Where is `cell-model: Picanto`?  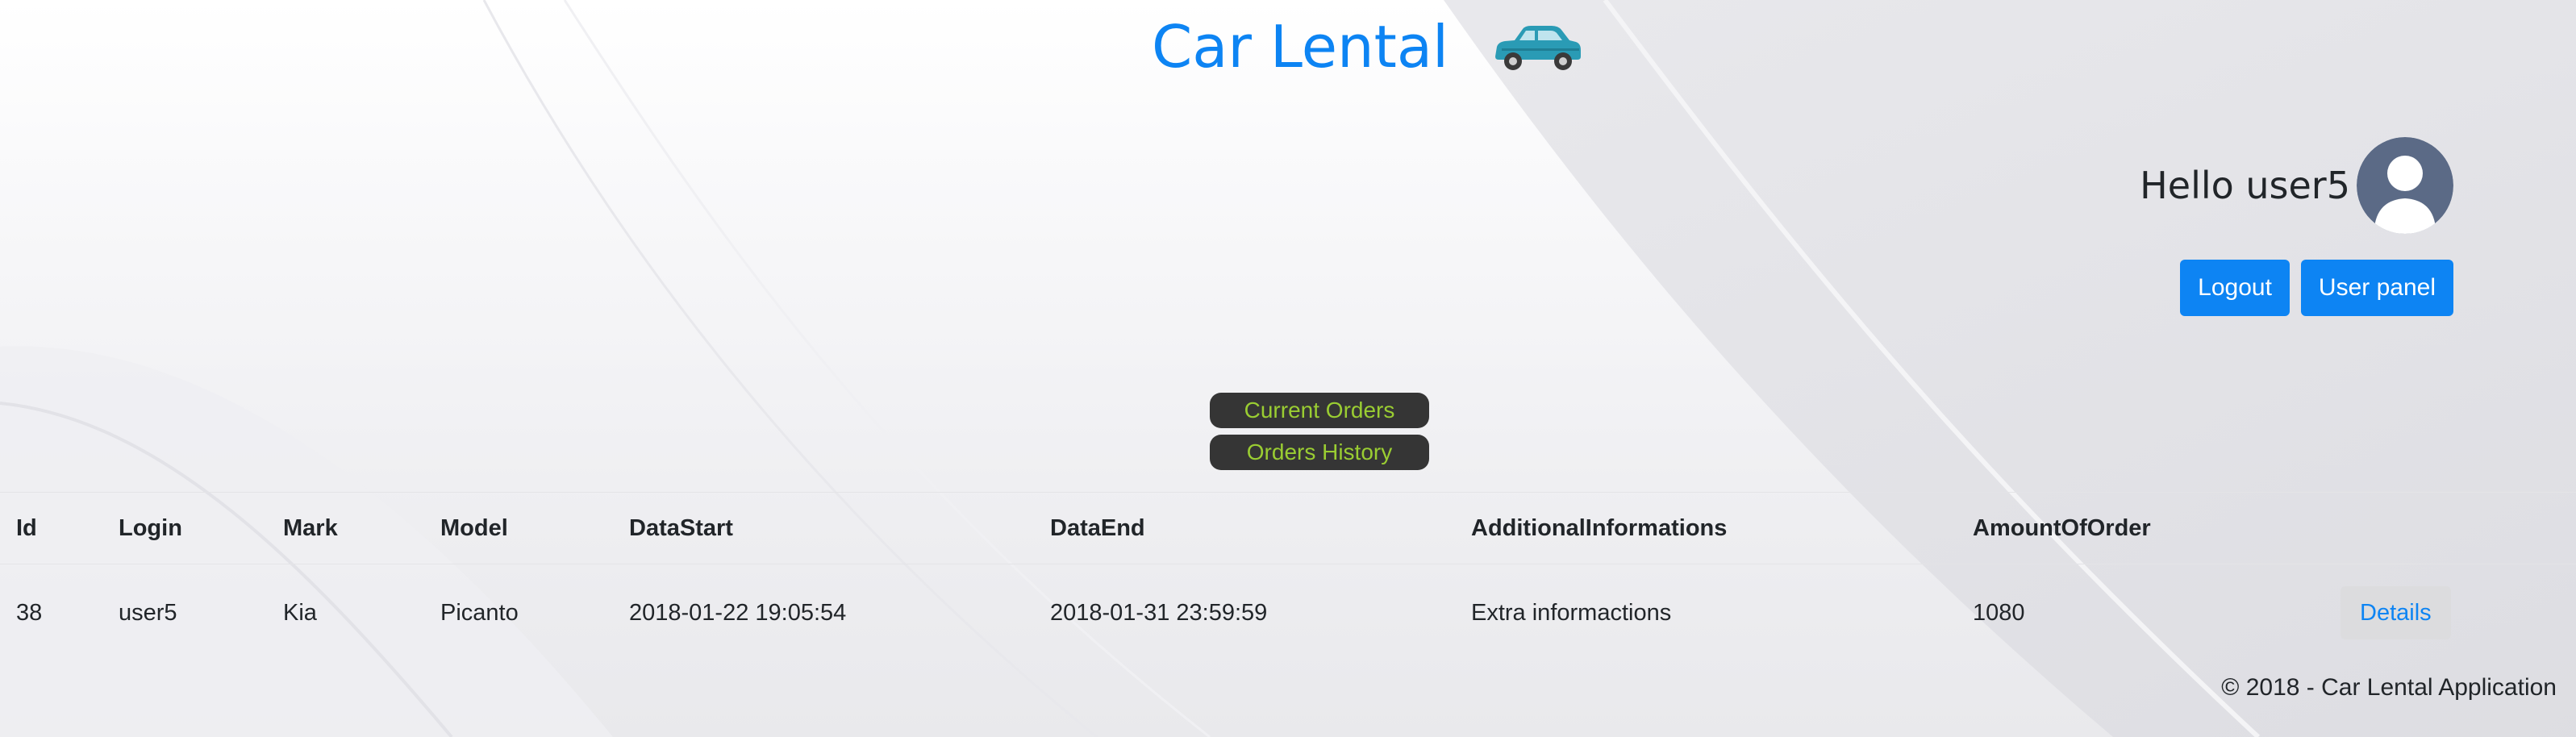
cell-model: Picanto is located at coordinates (479, 612).